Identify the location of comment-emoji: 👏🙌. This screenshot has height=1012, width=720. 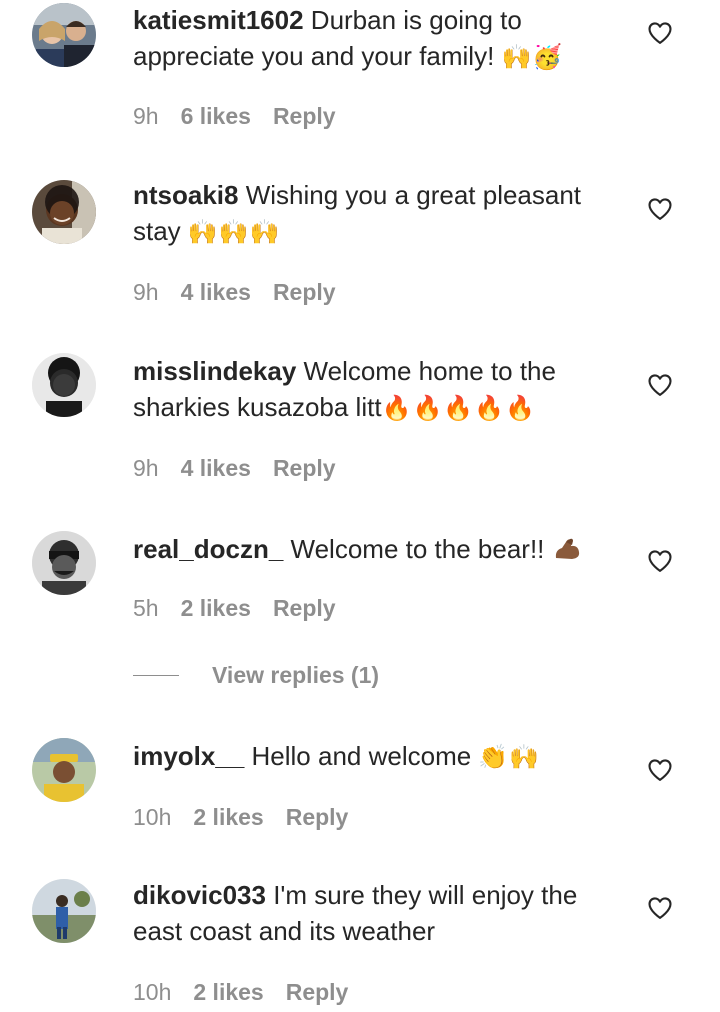
(509, 757).